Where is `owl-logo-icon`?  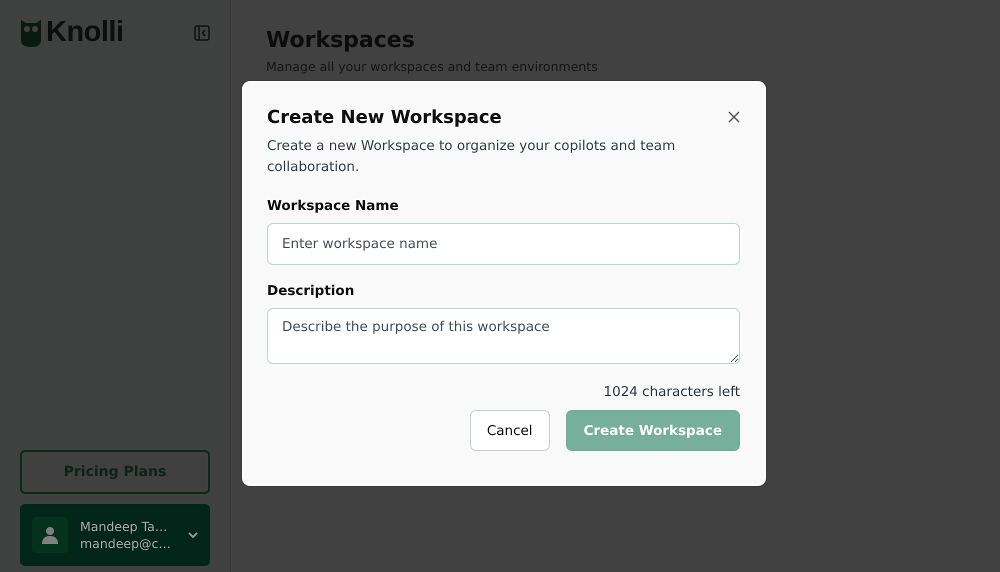
owl-logo-icon is located at coordinates (31, 33).